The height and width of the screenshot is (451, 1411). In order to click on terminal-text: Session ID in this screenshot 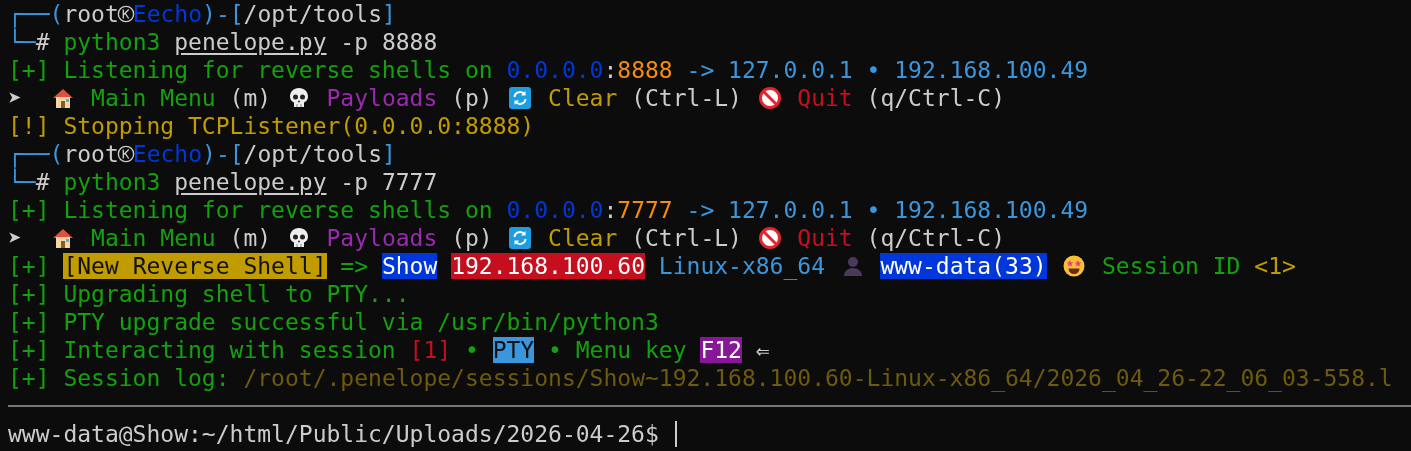, I will do `click(1171, 266)`.